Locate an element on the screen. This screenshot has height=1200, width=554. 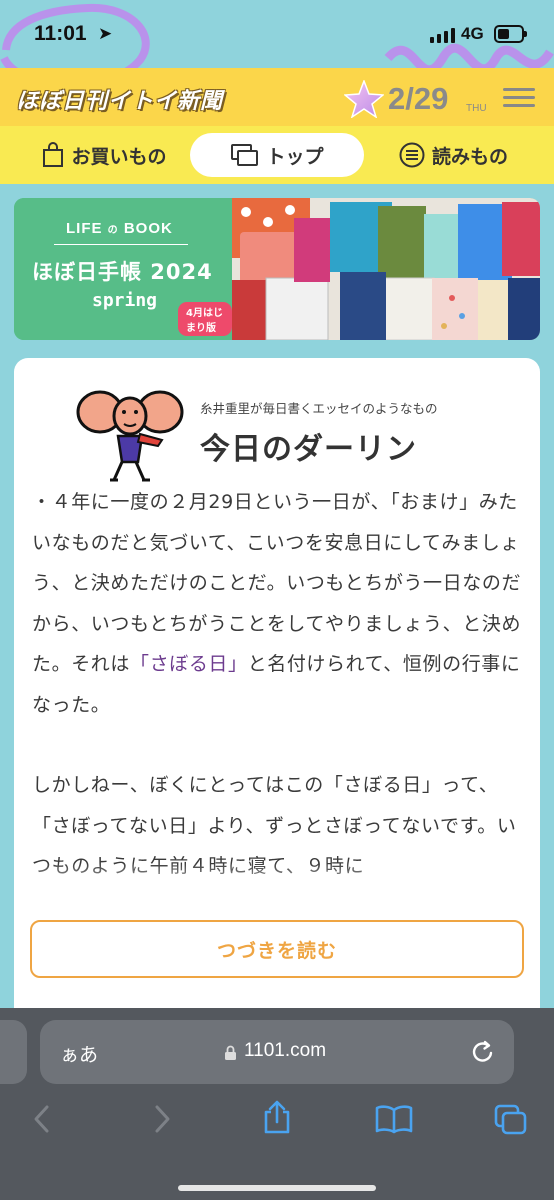
url-text: 1101.com is located at coordinates (285, 1050).